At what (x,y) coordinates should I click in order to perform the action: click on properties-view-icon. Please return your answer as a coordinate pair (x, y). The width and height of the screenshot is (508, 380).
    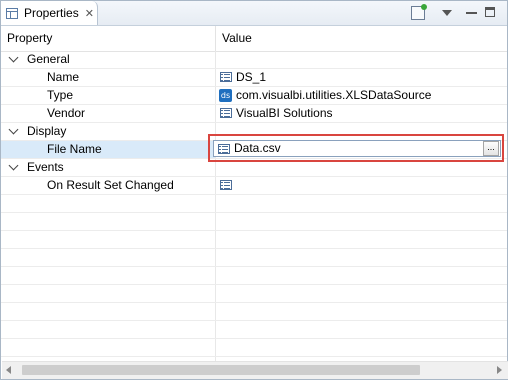
    Looking at the image, I should click on (12, 13).